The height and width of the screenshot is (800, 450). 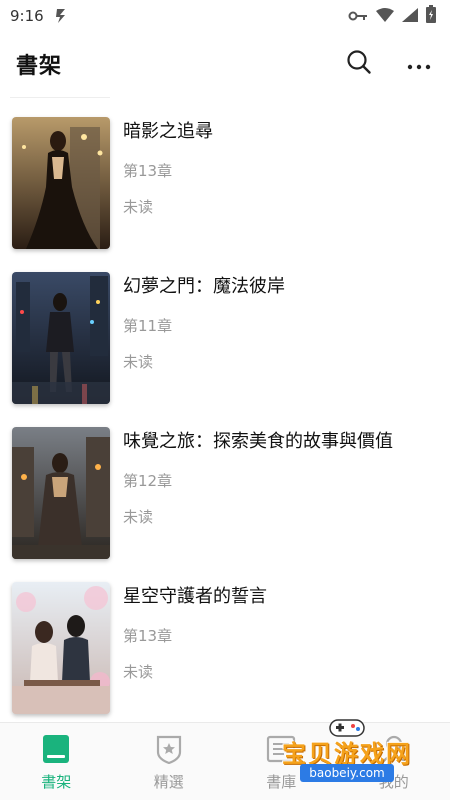 What do you see at coordinates (195, 596) in the screenshot?
I see `book-title: 星空守護者的誓言` at bounding box center [195, 596].